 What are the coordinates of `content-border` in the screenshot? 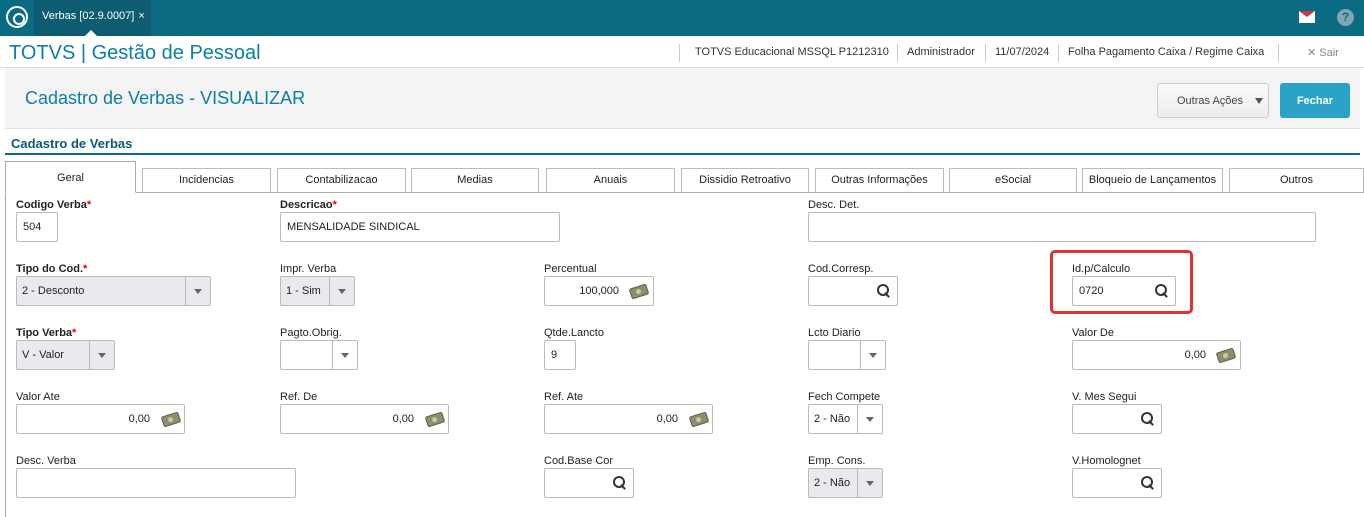 It's located at (5, 355).